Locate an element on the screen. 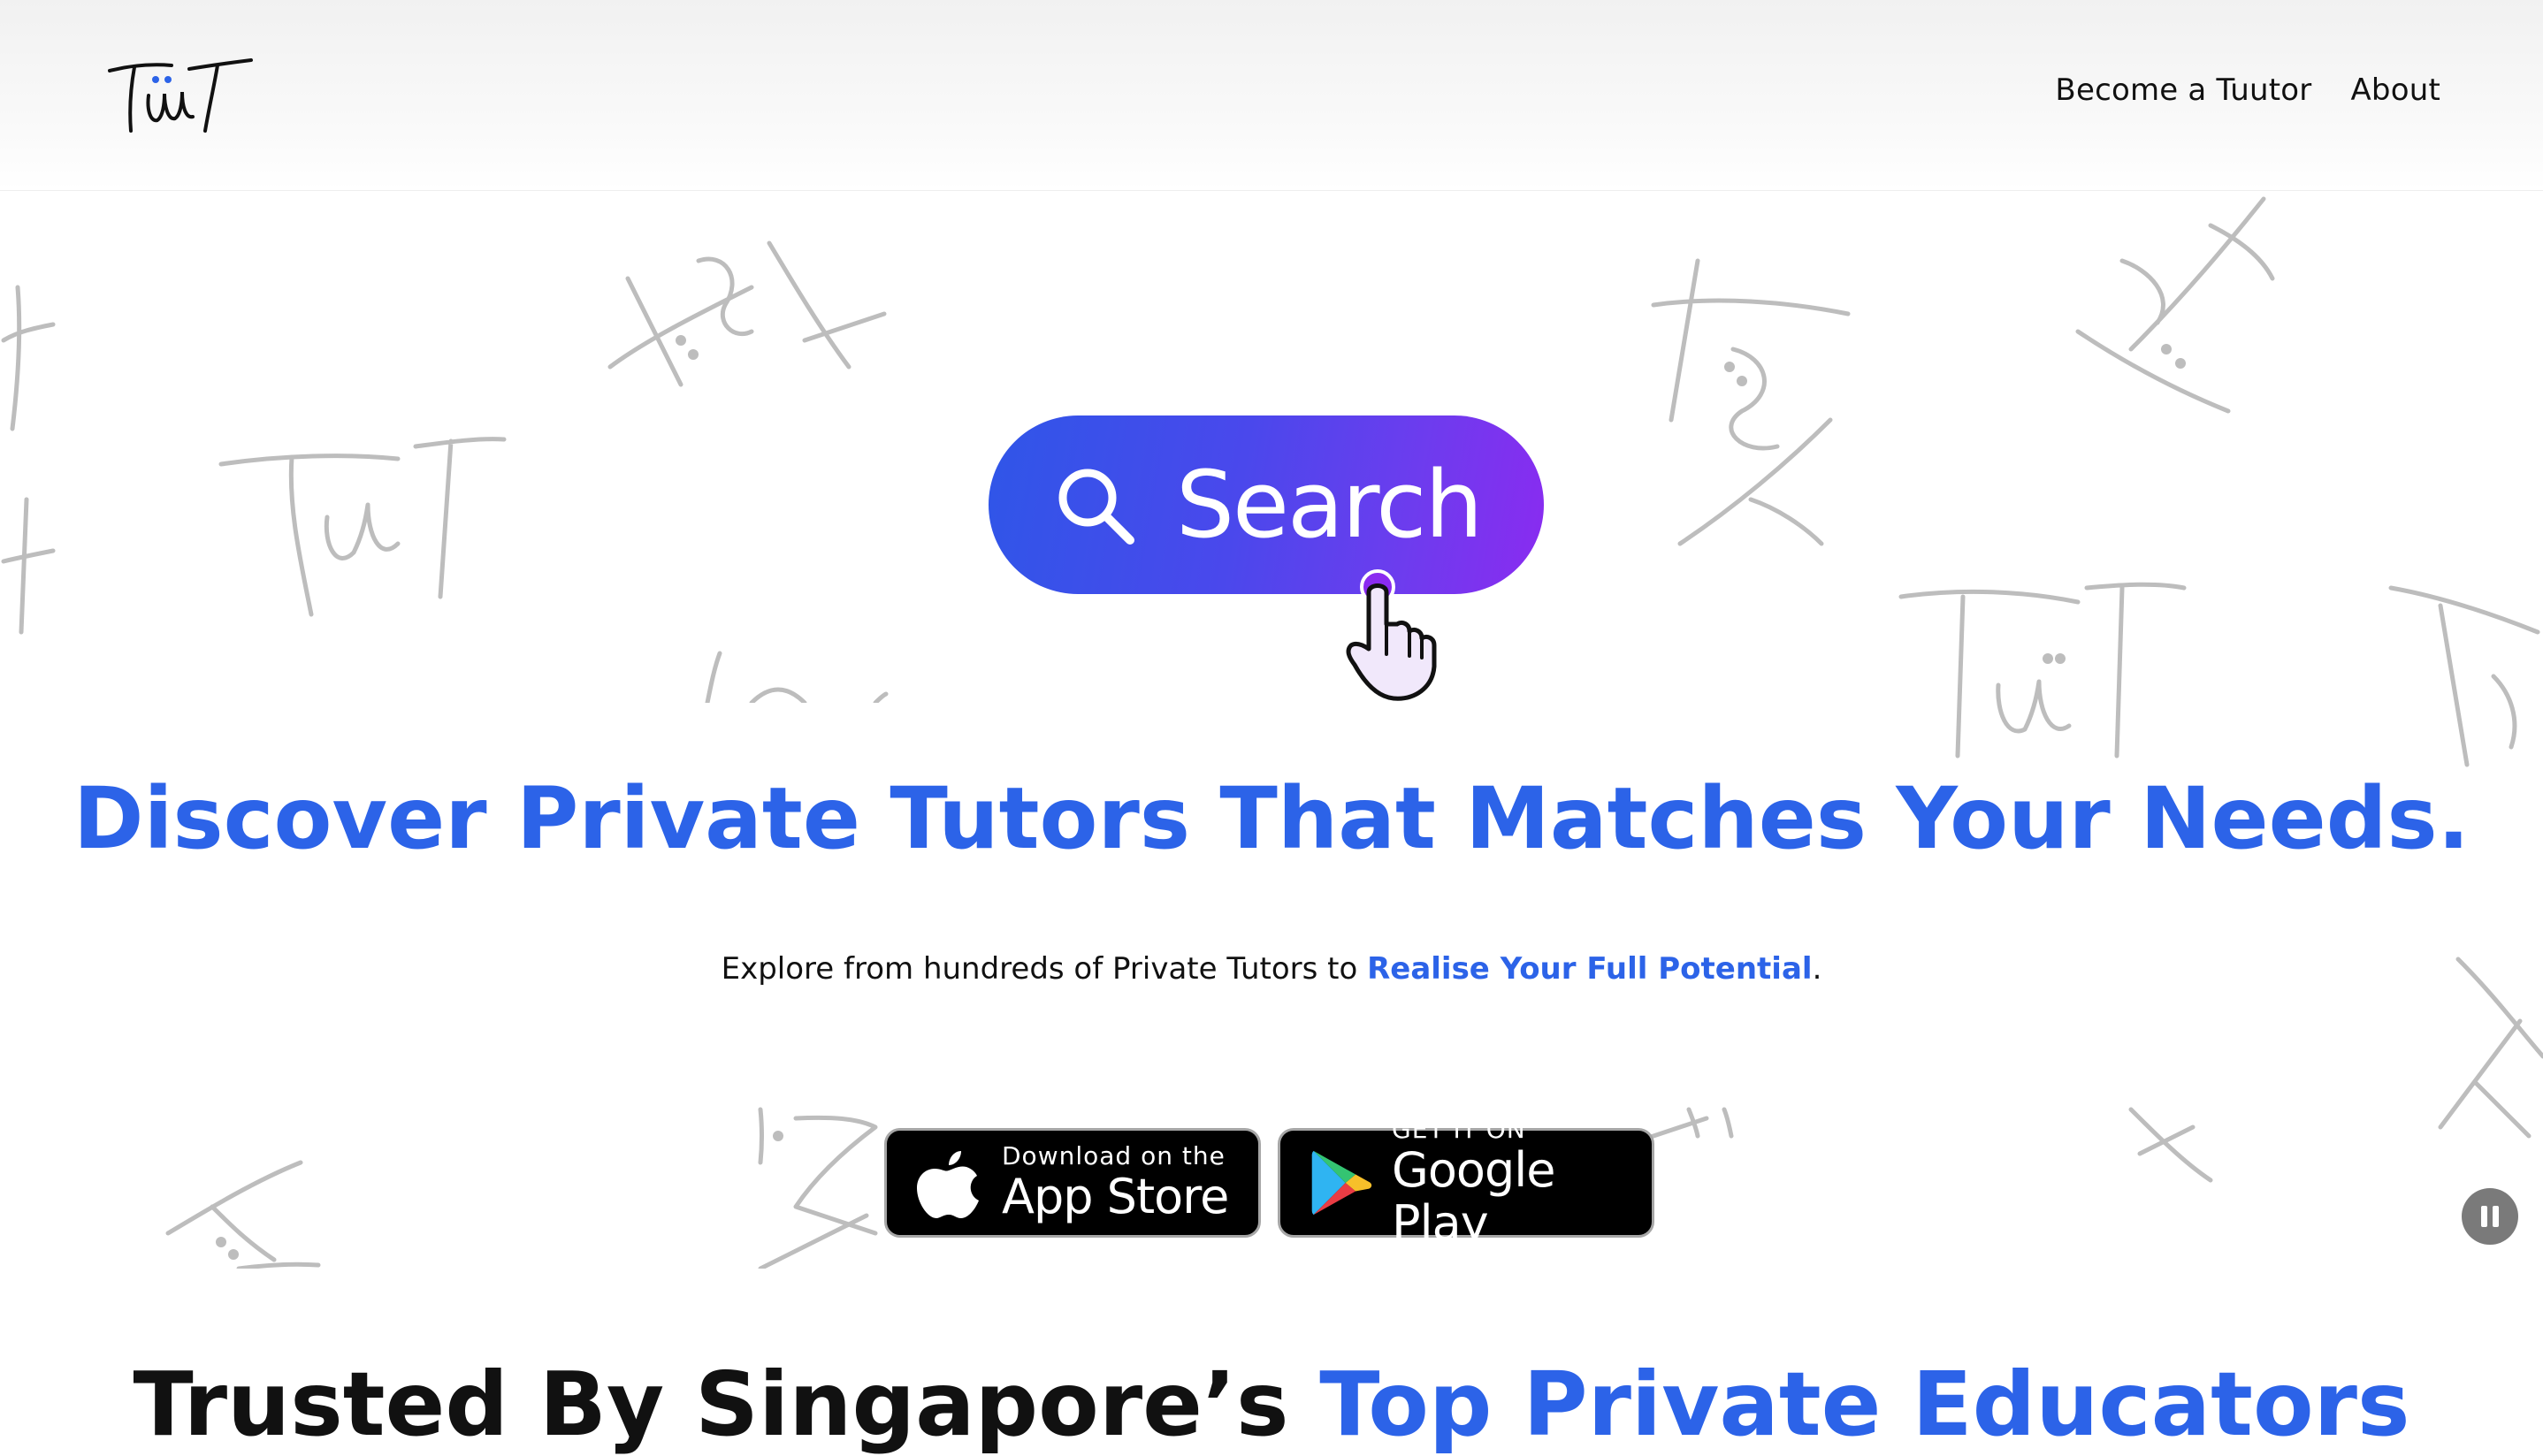  subline-period: . is located at coordinates (1817, 969).